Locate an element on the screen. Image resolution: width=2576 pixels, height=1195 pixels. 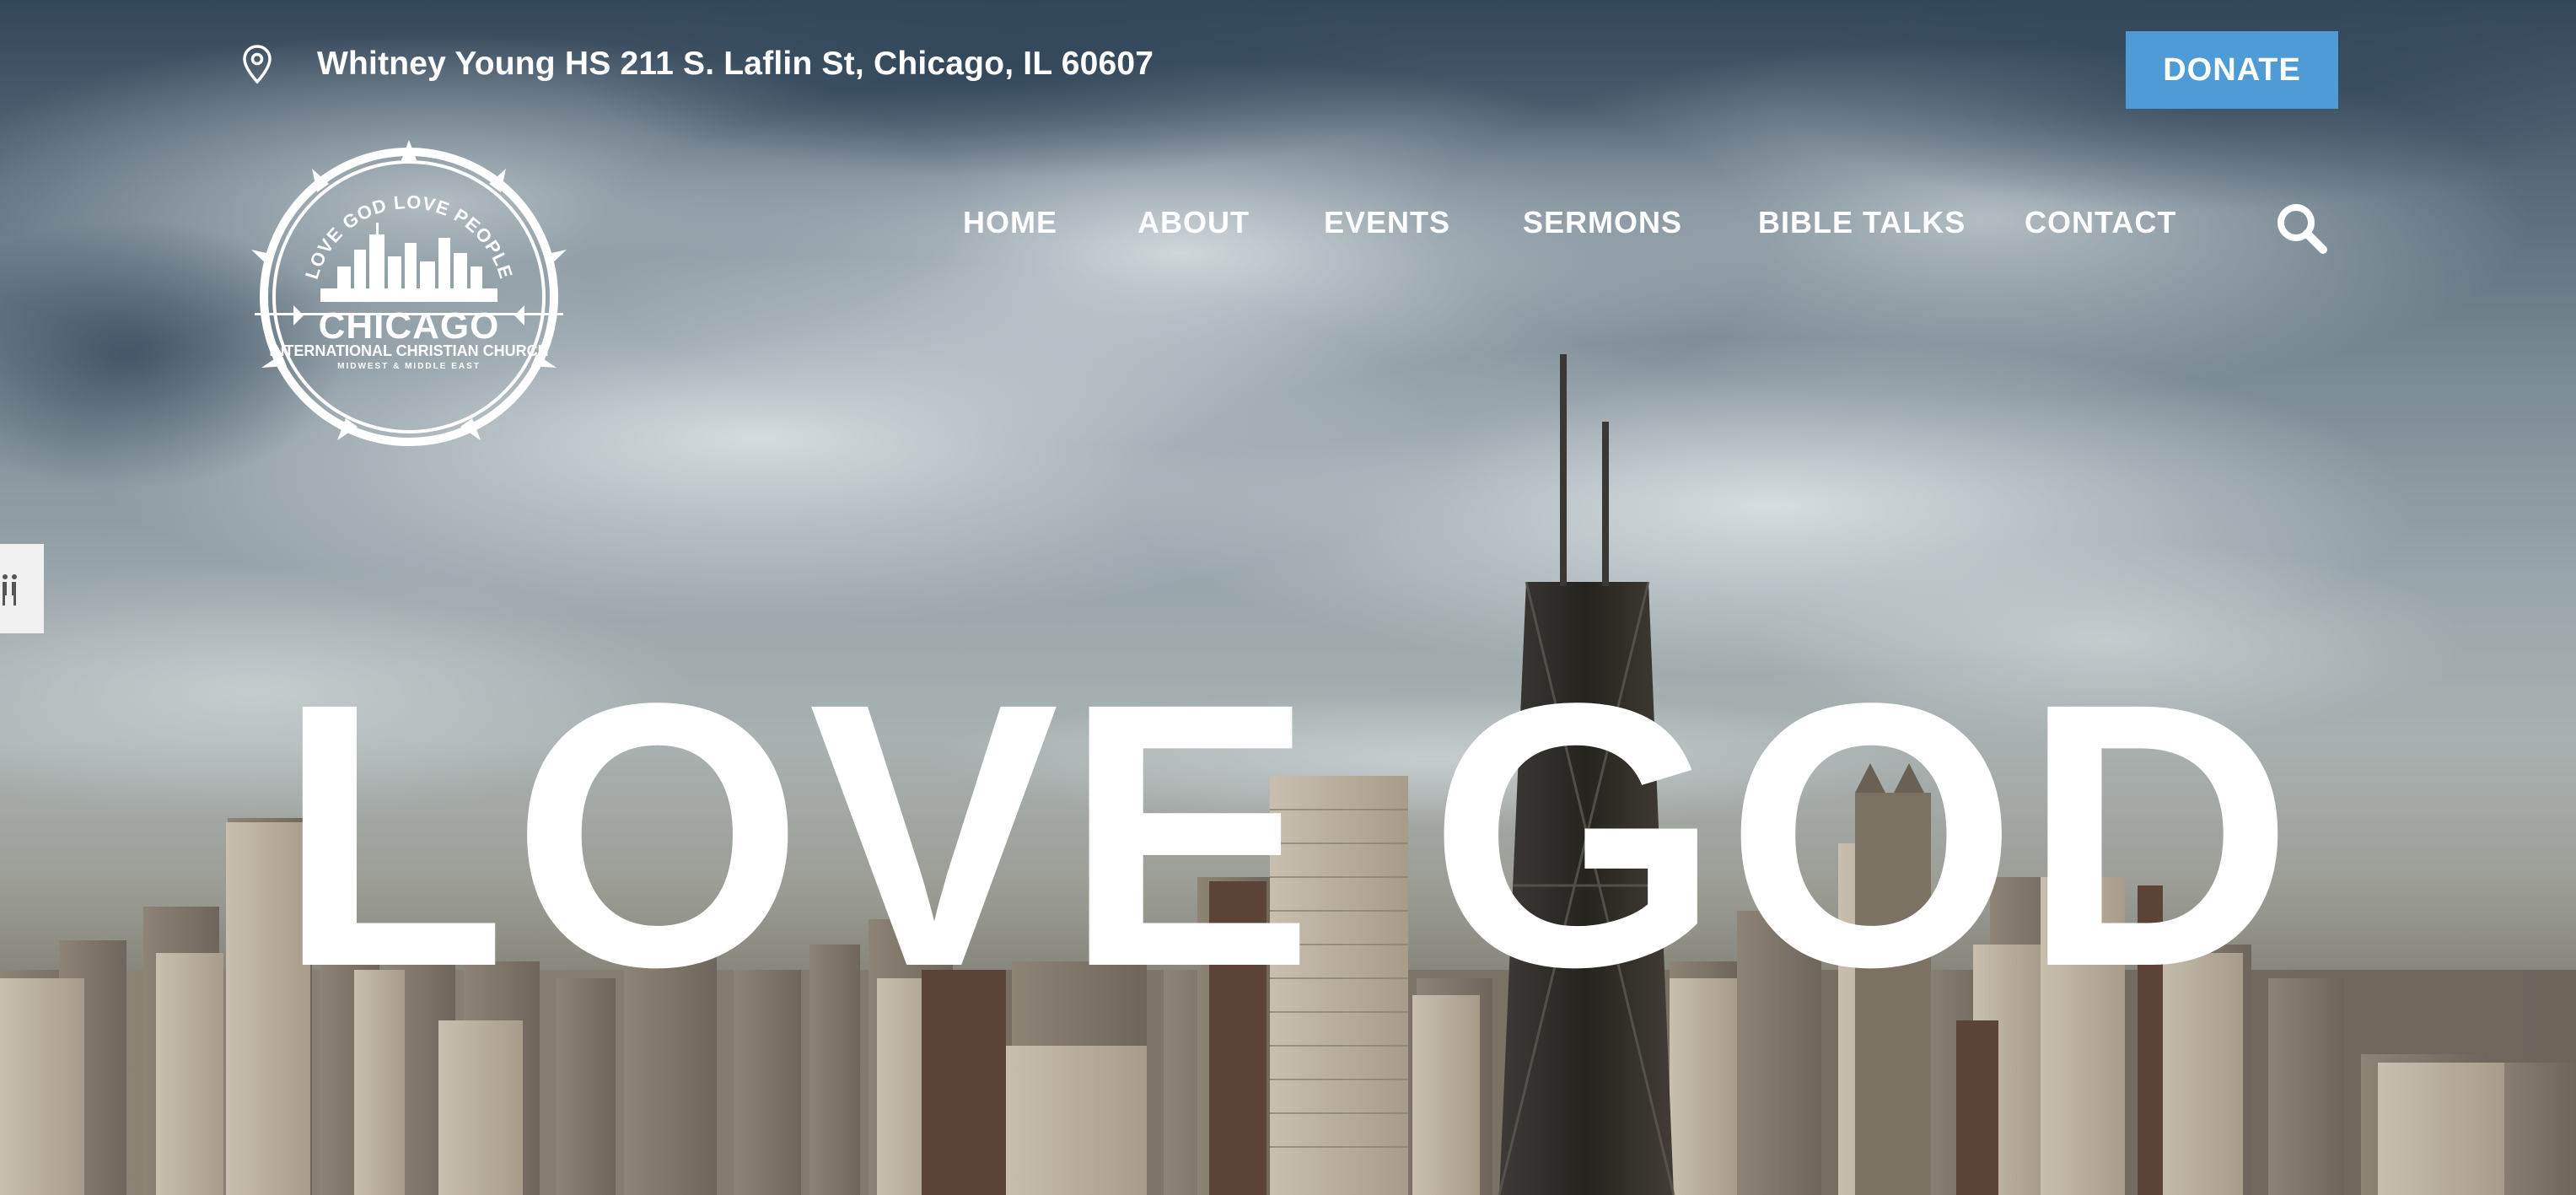
nav-item-sermons: SERMONS is located at coordinates (1602, 222).